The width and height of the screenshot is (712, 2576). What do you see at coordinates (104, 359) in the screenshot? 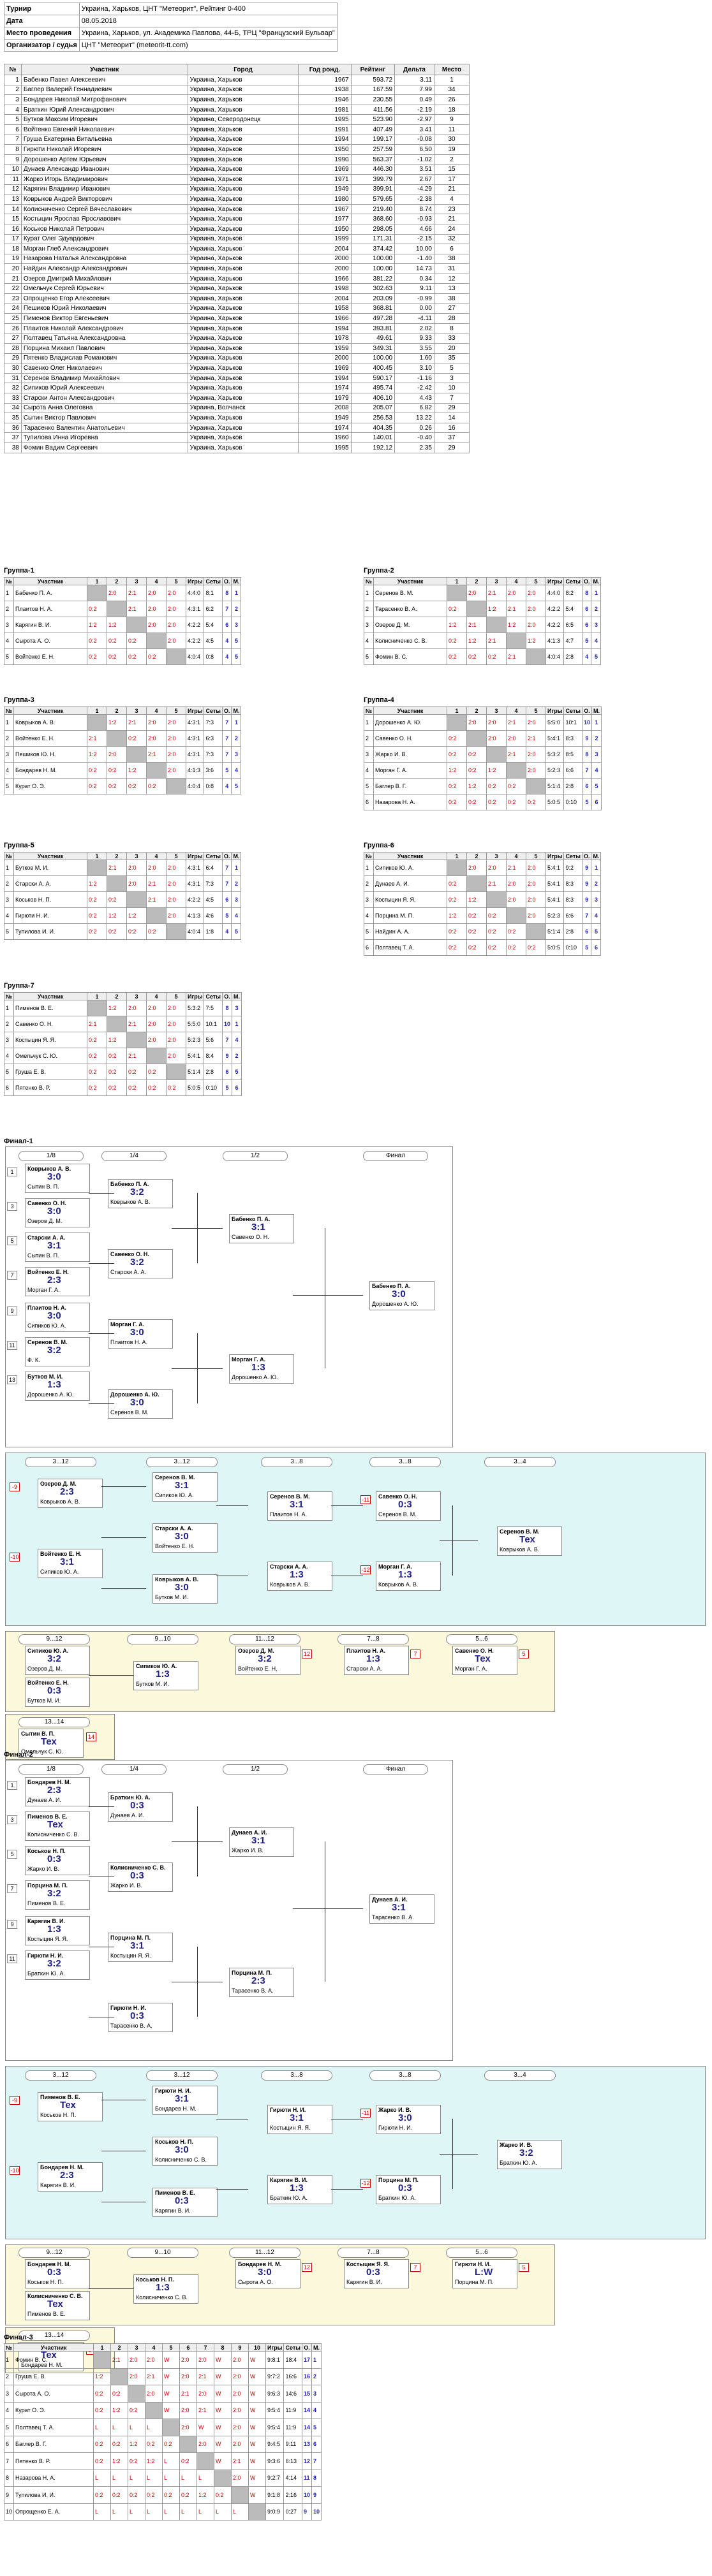
I see `participant-cell: Пятенко Владислав Романович` at bounding box center [104, 359].